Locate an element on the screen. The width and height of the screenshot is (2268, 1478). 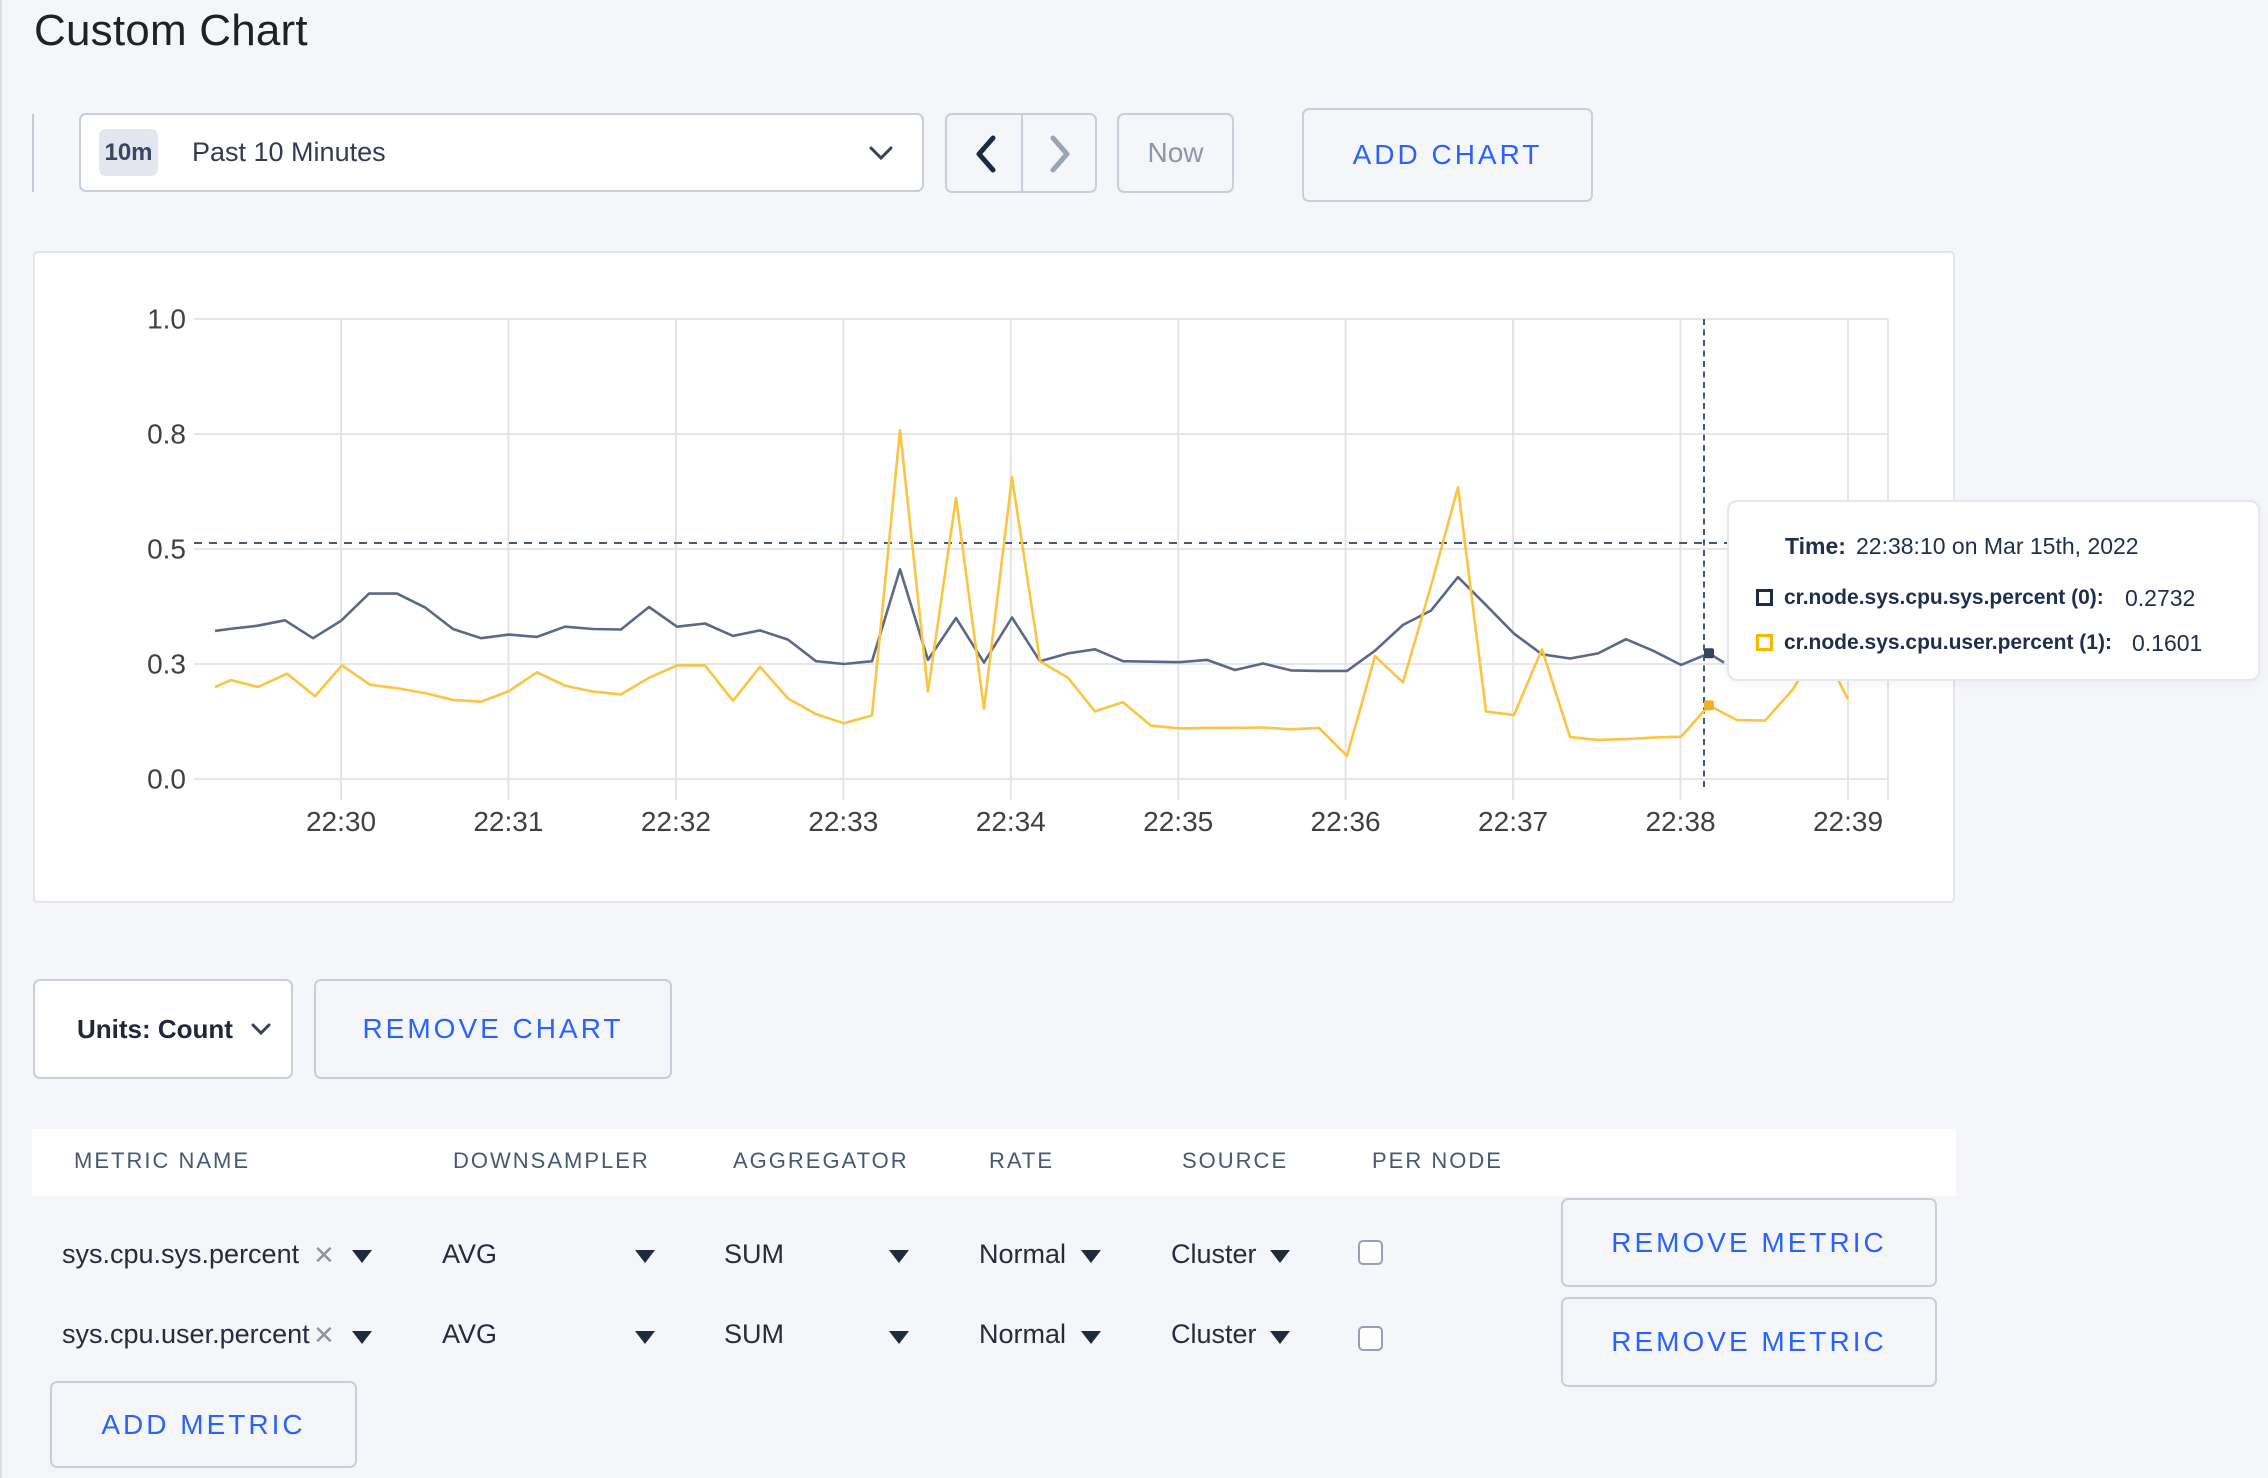
svg-text: 0.5 is located at coordinates (166, 549).